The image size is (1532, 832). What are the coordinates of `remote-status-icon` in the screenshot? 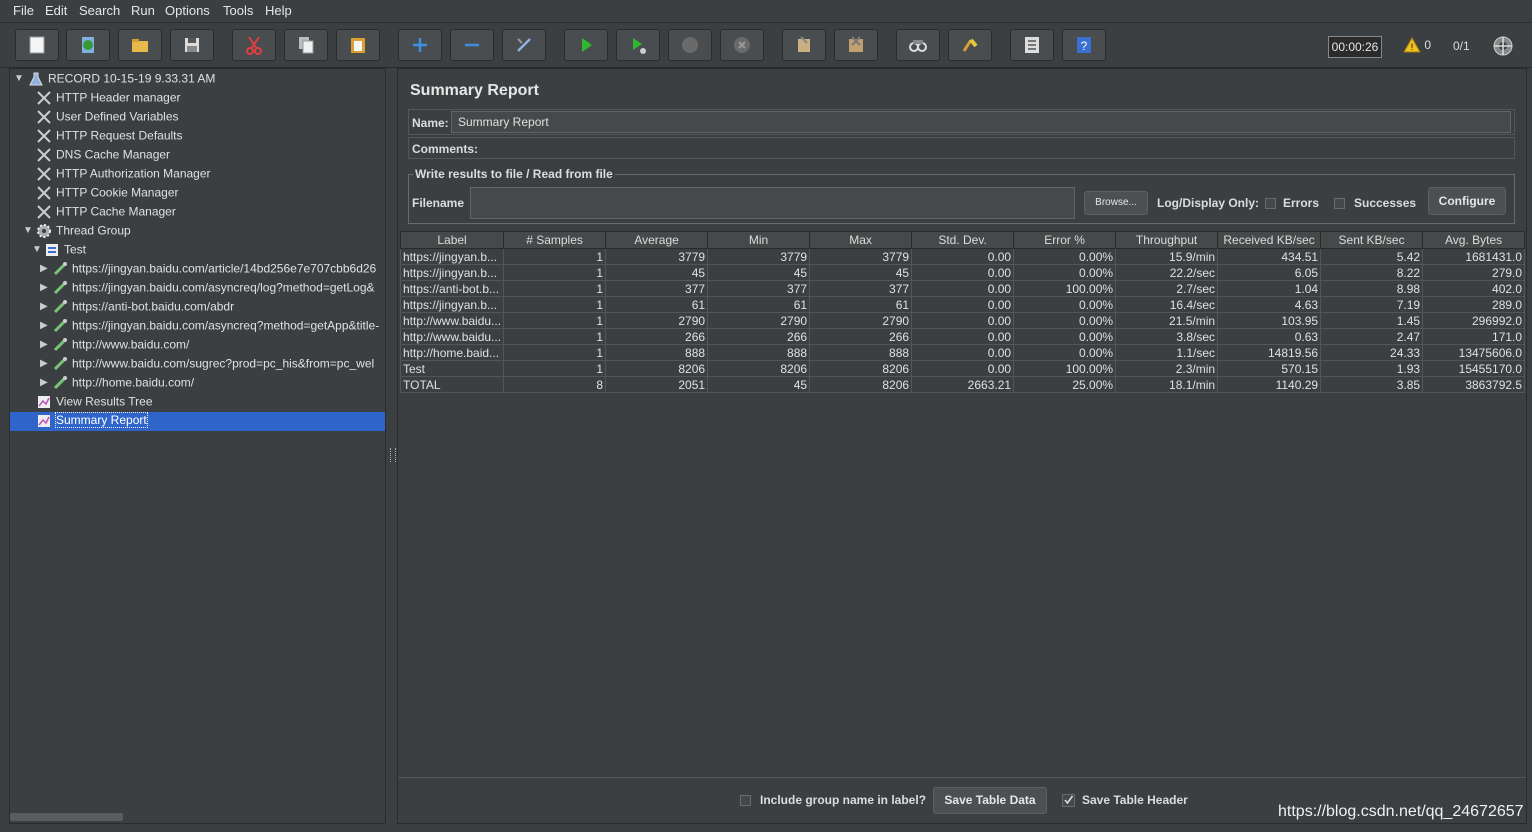 It's located at (1503, 46).